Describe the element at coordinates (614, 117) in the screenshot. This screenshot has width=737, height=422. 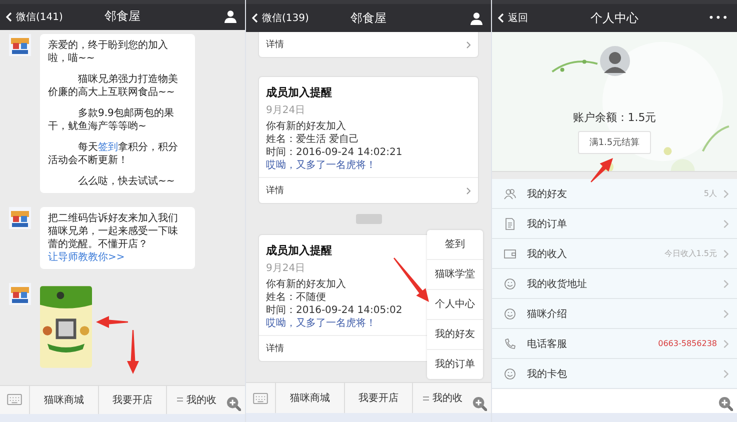
I see `balance-text: 账户余额：1.5元` at that location.